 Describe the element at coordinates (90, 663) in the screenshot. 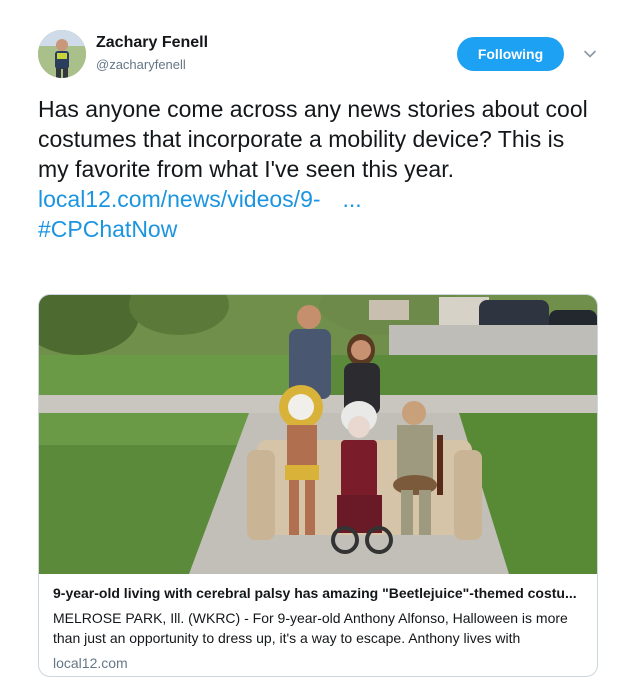

I see `card-domain: local12.com` at that location.